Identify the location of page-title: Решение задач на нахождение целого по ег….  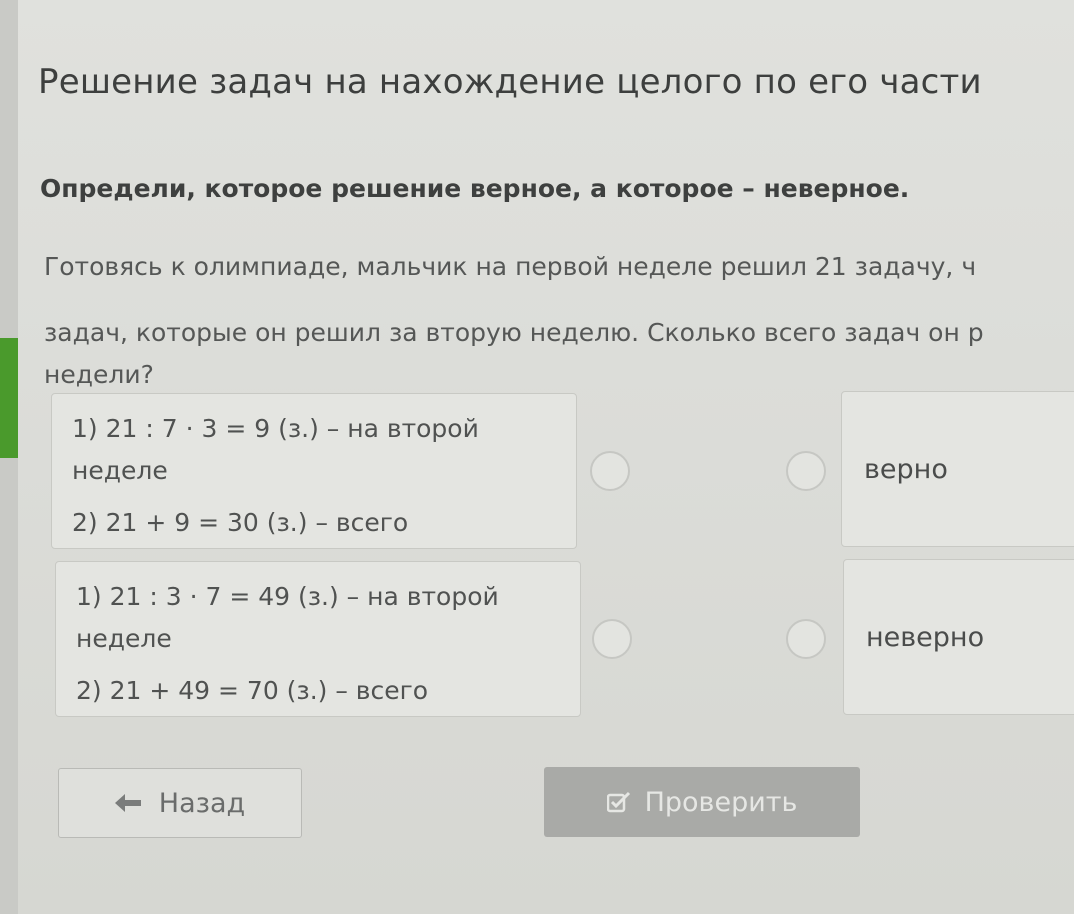
(510, 82).